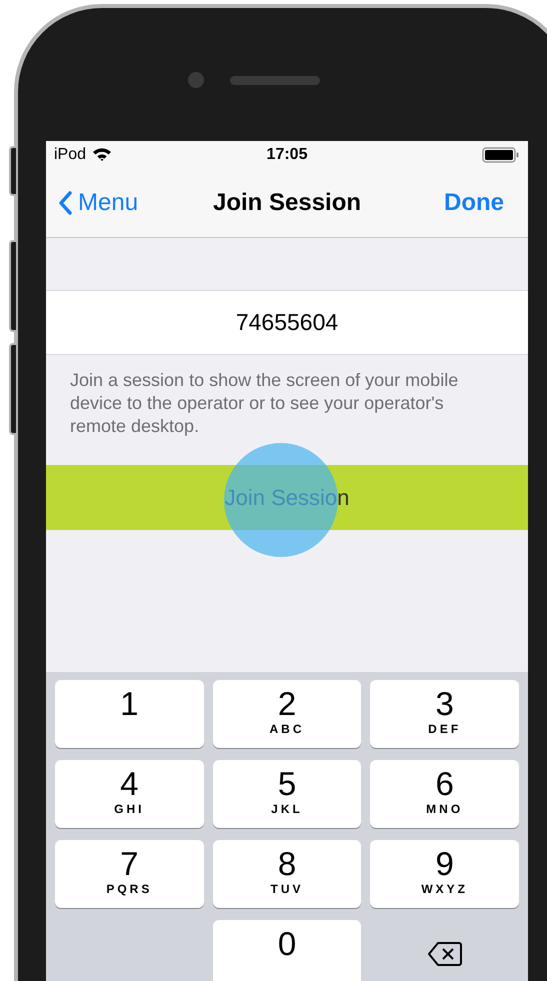 This screenshot has height=981, width=547. I want to click on battery-icon, so click(501, 154).